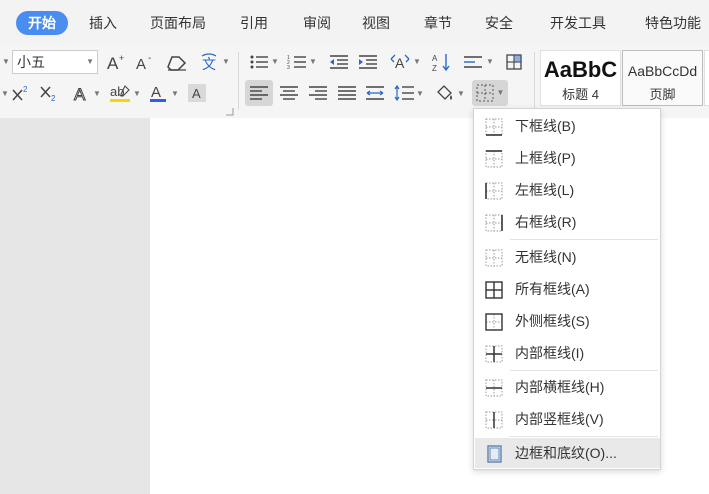 The width and height of the screenshot is (709, 494). What do you see at coordinates (567, 158) in the screenshot?
I see `menu-item-top-border: 上框线(P)` at bounding box center [567, 158].